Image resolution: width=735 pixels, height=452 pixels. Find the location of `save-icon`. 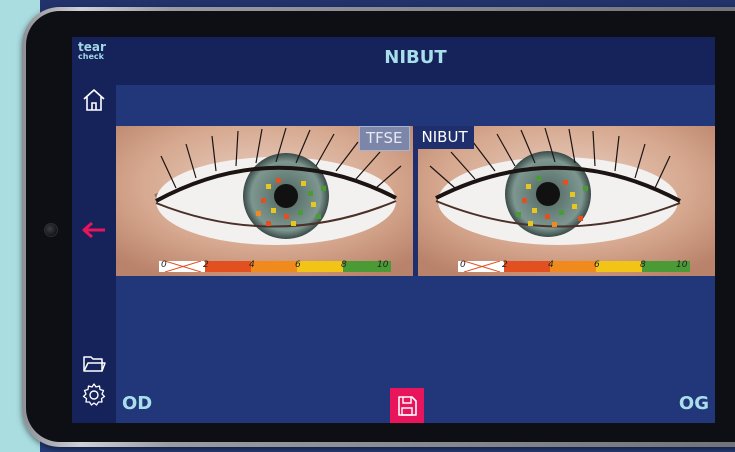

save-icon is located at coordinates (407, 405).